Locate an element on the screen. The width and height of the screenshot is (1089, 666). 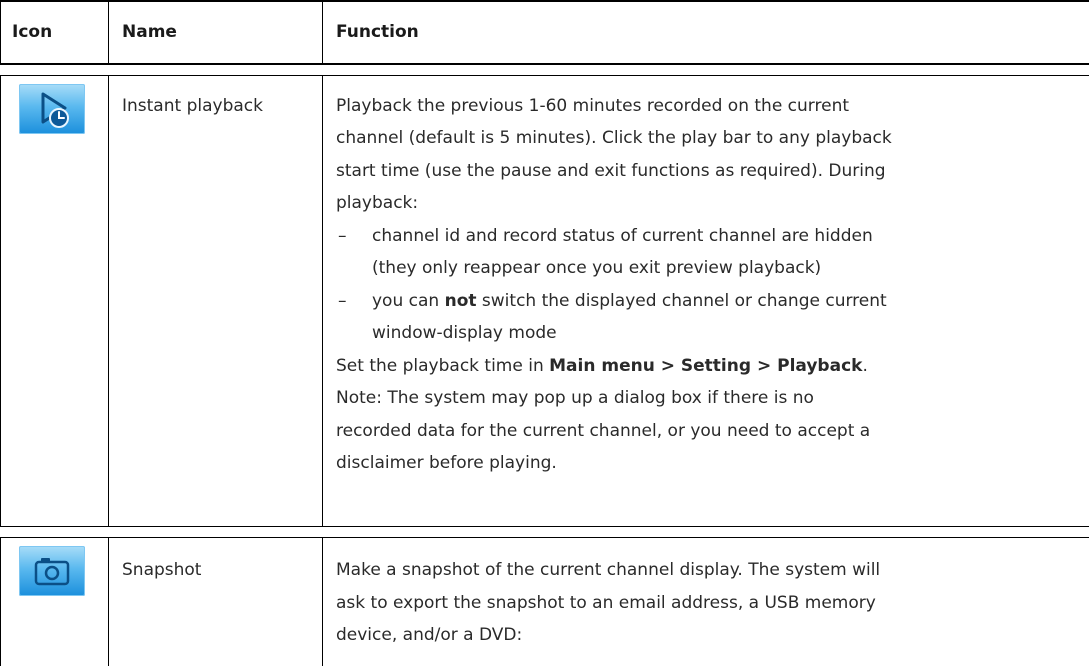
row2-left-rule is located at coordinates (0, 601).